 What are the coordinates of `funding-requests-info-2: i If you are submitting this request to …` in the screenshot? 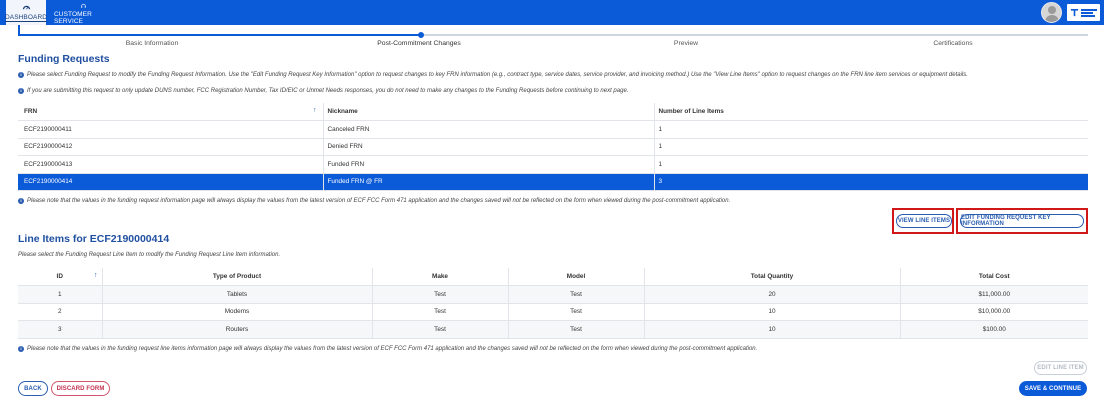 It's located at (323, 91).